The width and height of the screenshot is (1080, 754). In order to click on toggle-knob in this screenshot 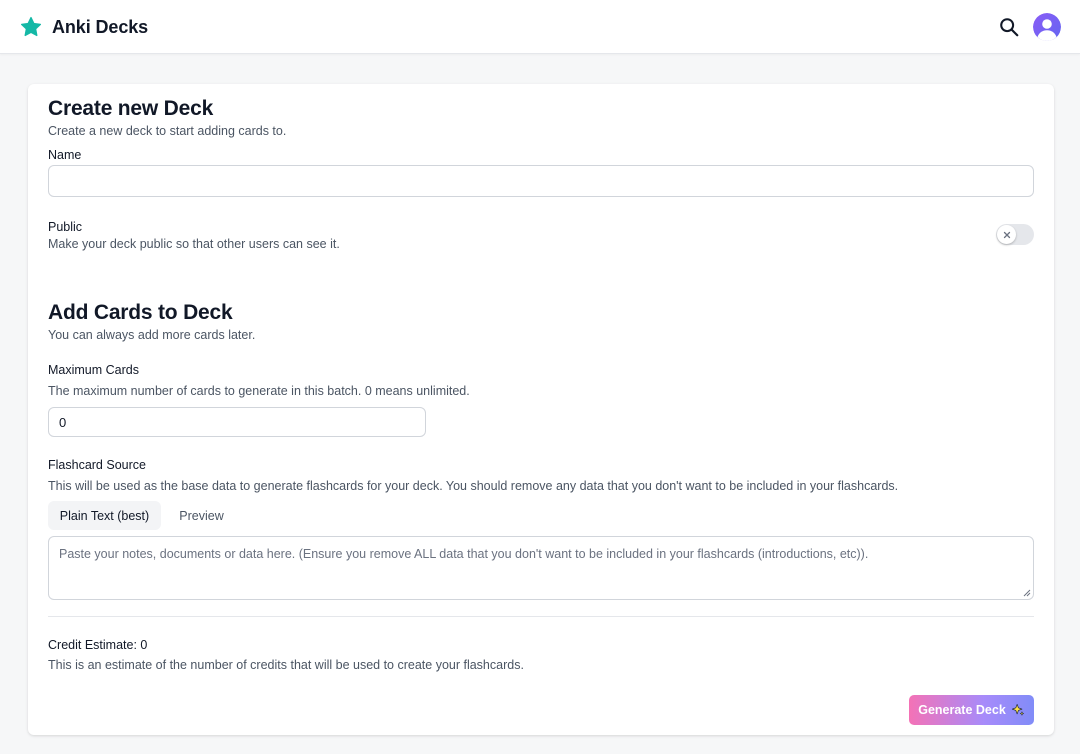, I will do `click(1006, 234)`.